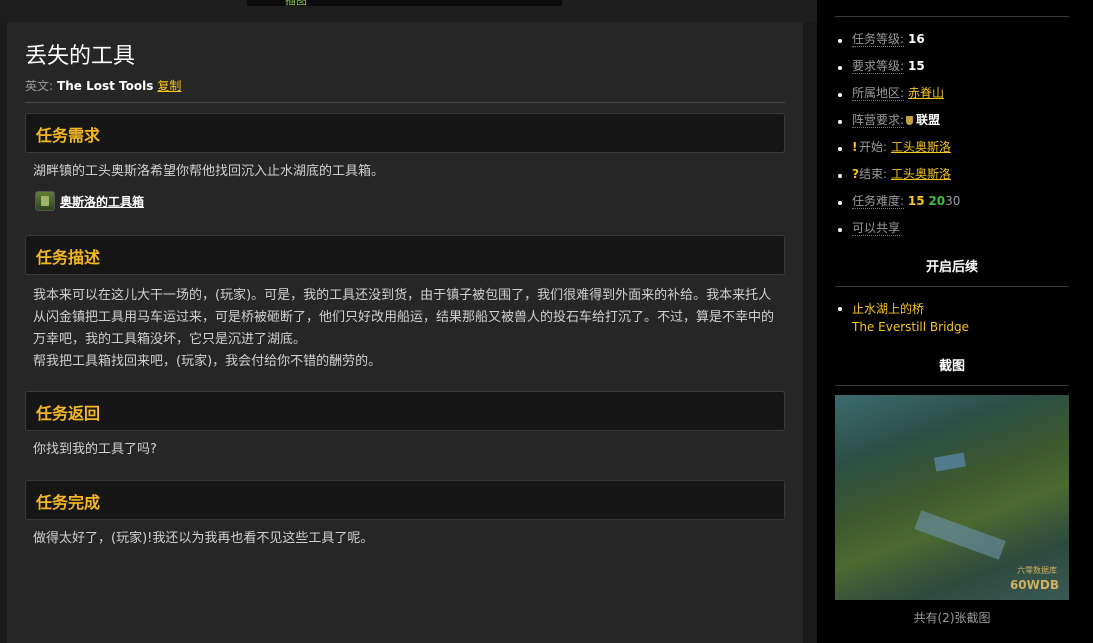 The image size is (1093, 643). I want to click on section-description-header: 任务描述, so click(405, 255).